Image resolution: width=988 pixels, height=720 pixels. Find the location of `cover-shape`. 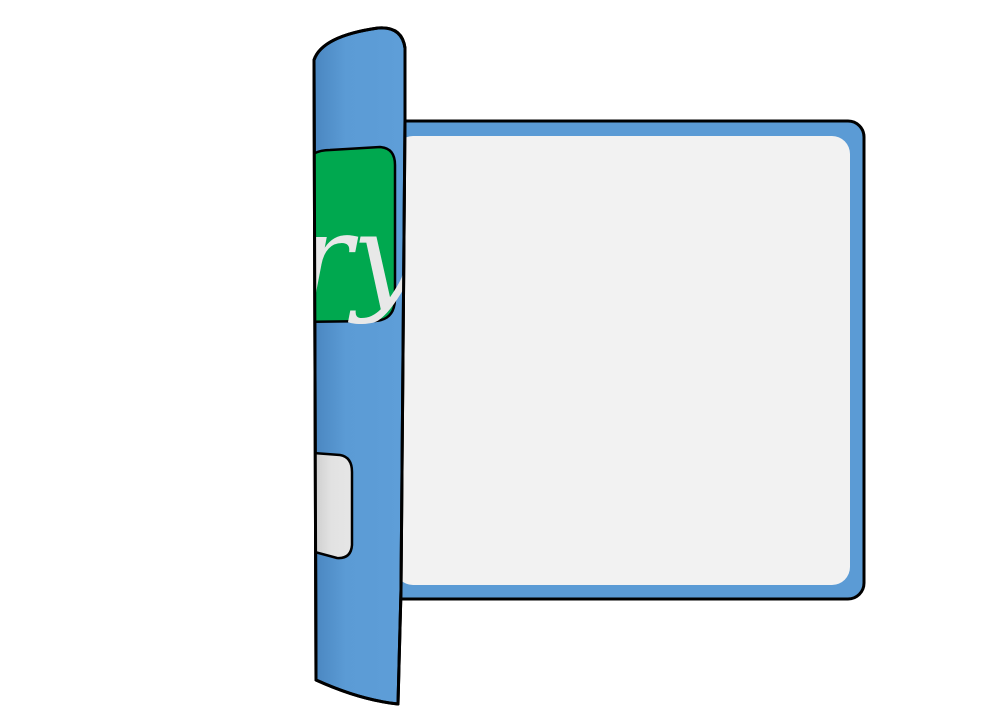

cover-shape is located at coordinates (359, 366).